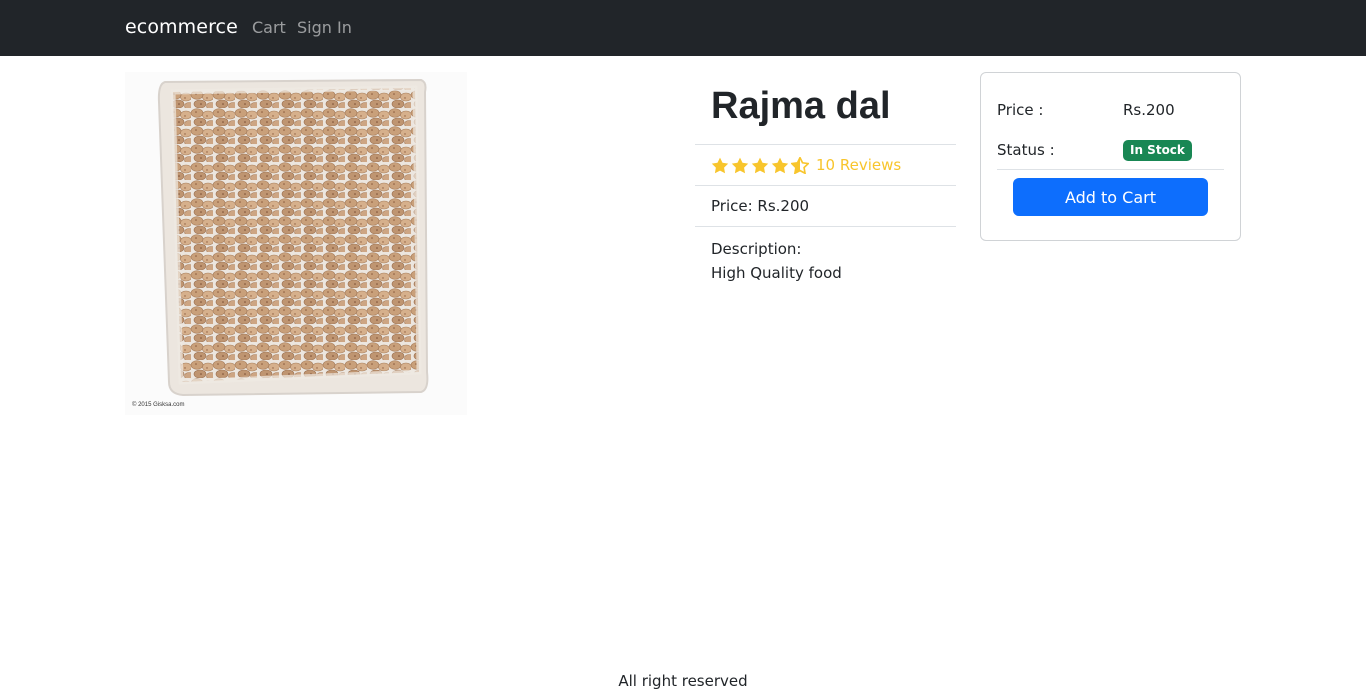  Describe the element at coordinates (1110, 197) in the screenshot. I see `add-to-cart-button: Add to Cart` at that location.